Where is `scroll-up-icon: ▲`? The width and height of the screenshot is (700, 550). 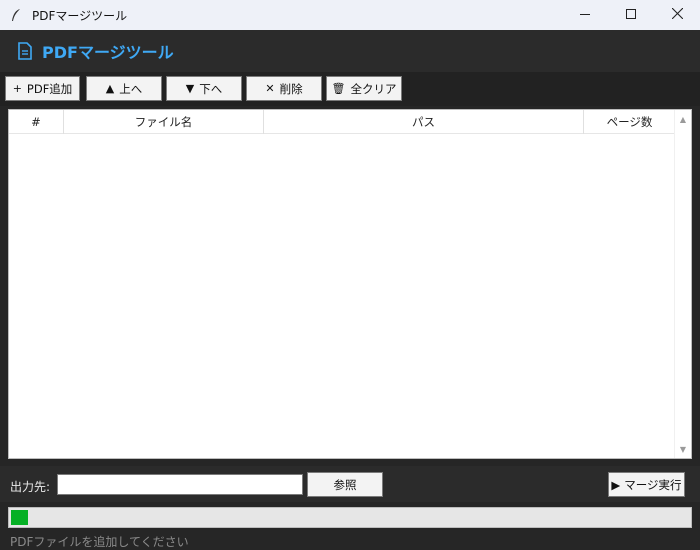 scroll-up-icon: ▲ is located at coordinates (683, 119).